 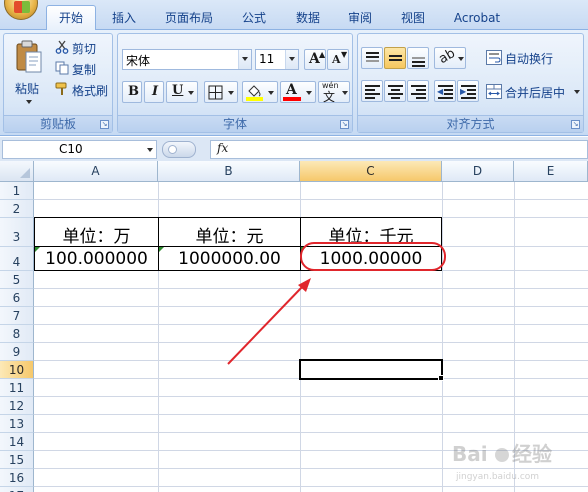 What do you see at coordinates (445, 91) in the screenshot?
I see `decrease-indent-button: ◀` at bounding box center [445, 91].